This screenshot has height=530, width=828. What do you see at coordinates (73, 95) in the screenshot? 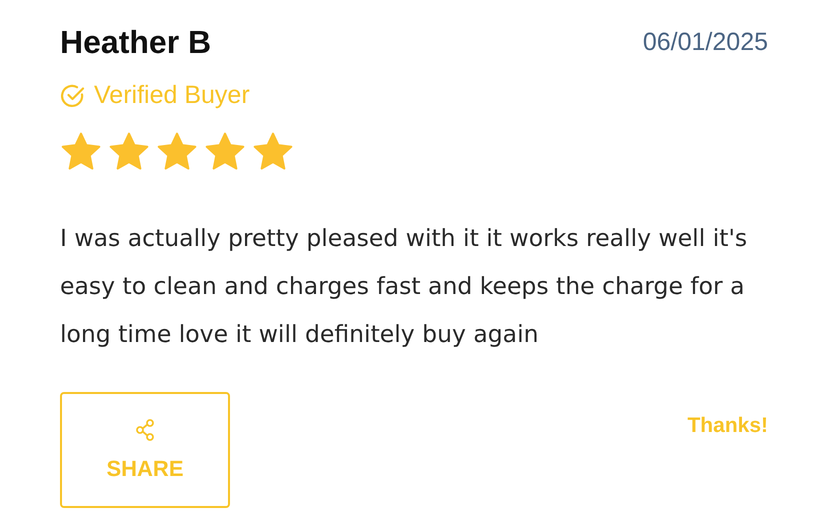
I see `check-circle-icon` at bounding box center [73, 95].